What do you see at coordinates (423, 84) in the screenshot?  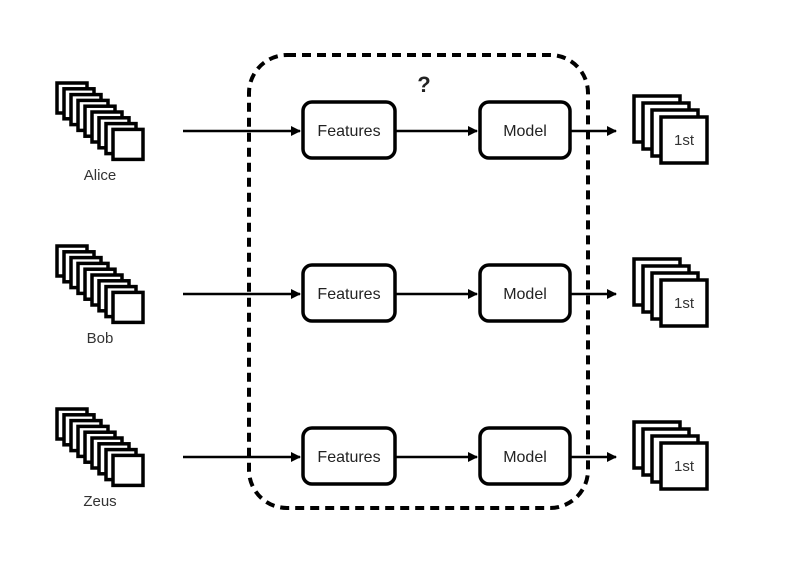 I see `question-mark: ?` at bounding box center [423, 84].